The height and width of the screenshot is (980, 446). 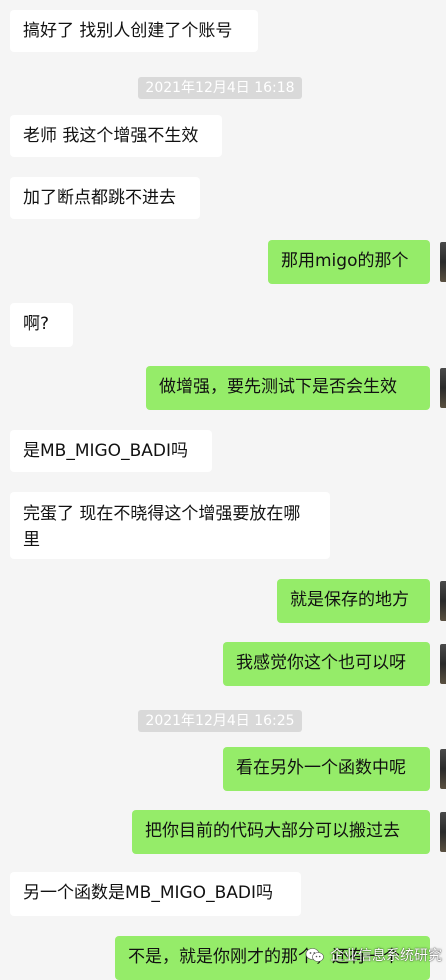 What do you see at coordinates (281, 832) in the screenshot?
I see `message-outgoing: 把你目前的代码大部分可以搬过去` at bounding box center [281, 832].